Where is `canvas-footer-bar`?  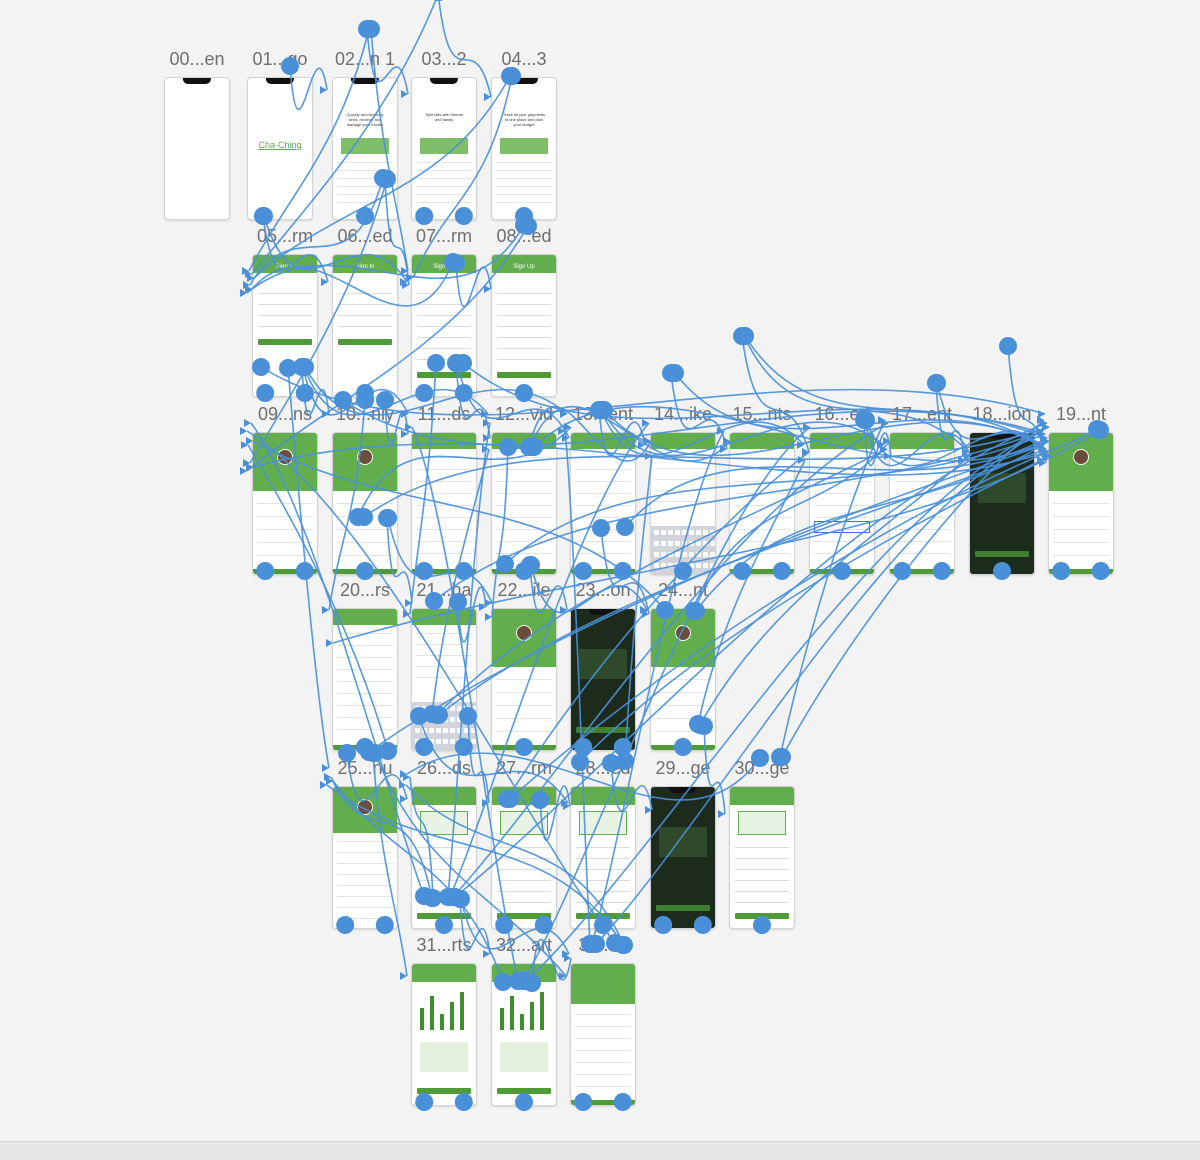
canvas-footer-bar is located at coordinates (600, 1150).